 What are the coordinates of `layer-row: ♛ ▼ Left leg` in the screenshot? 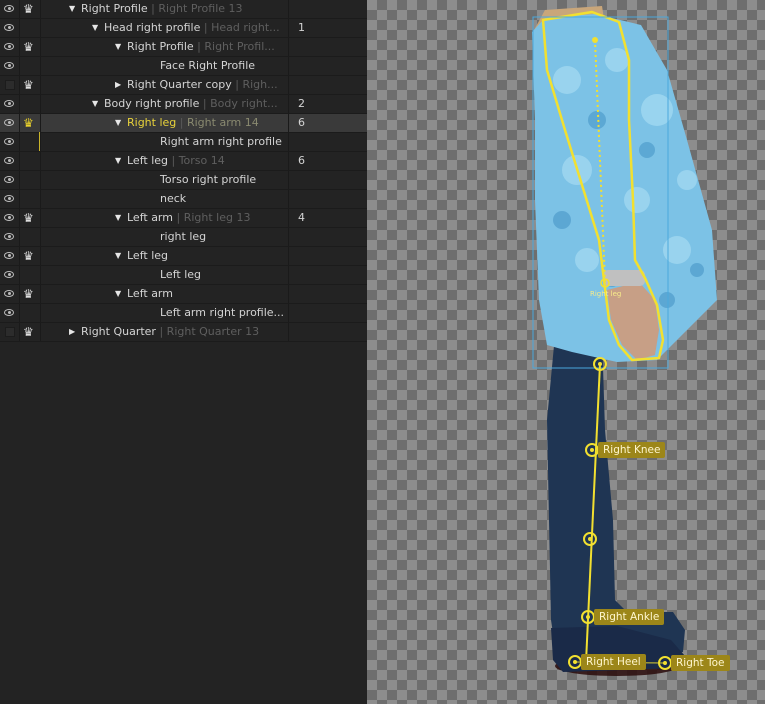 It's located at (183, 256).